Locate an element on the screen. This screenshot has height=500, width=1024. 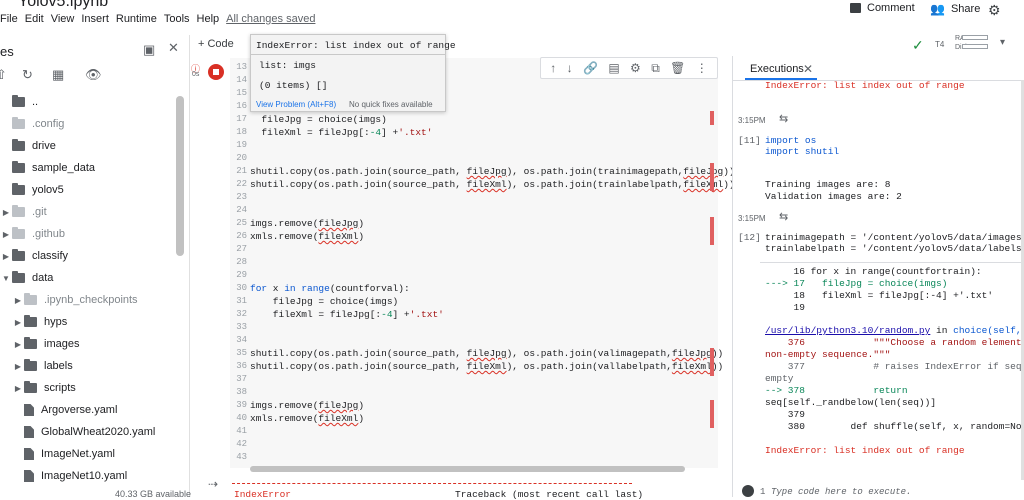
line-number: 13 is located at coordinates (241, 67).